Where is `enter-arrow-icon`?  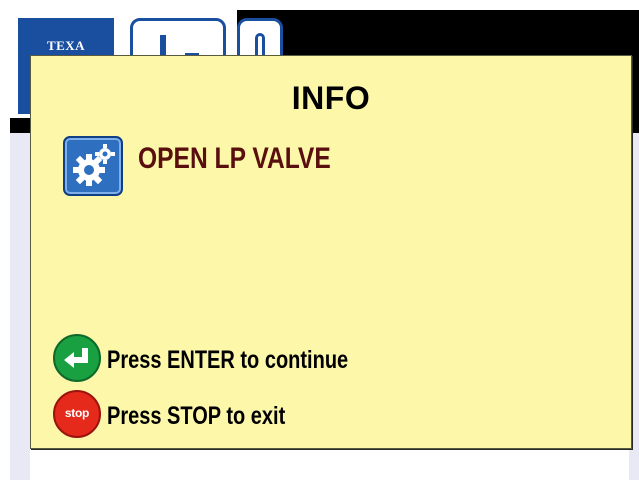
enter-arrow-icon is located at coordinates (77, 358).